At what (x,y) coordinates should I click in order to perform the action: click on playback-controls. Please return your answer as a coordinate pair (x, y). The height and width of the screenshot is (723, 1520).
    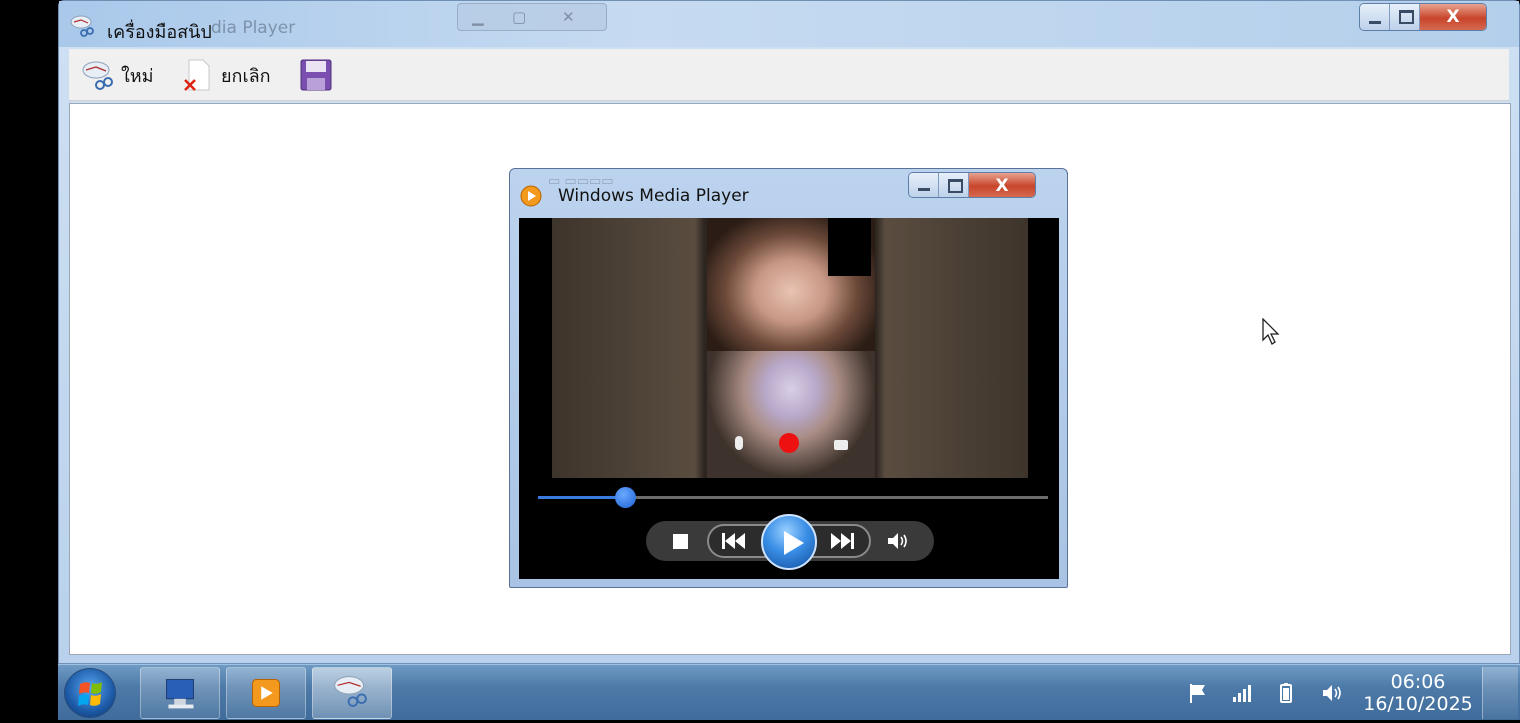
    Looking at the image, I should click on (790, 542).